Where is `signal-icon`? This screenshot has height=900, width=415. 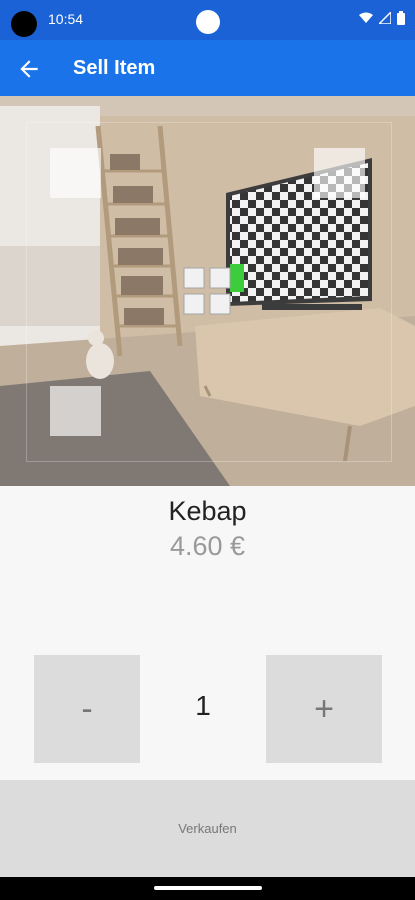 signal-icon is located at coordinates (385, 18).